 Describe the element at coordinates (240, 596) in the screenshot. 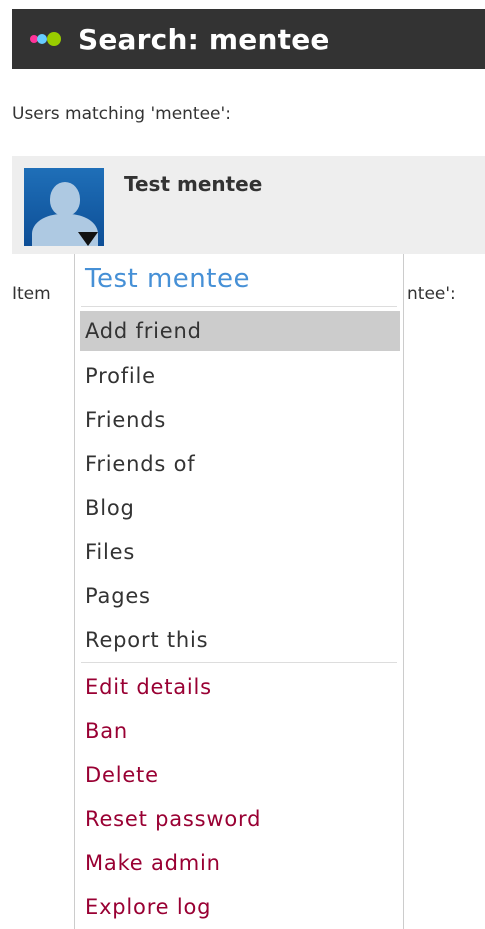

I see `menu-item-pages: Pages` at that location.